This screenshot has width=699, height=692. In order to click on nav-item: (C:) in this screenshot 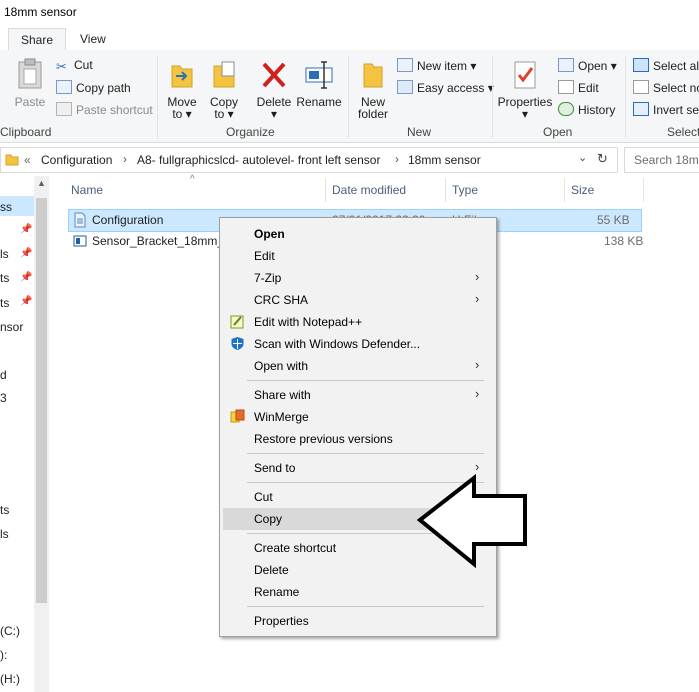, I will do `click(10, 631)`.